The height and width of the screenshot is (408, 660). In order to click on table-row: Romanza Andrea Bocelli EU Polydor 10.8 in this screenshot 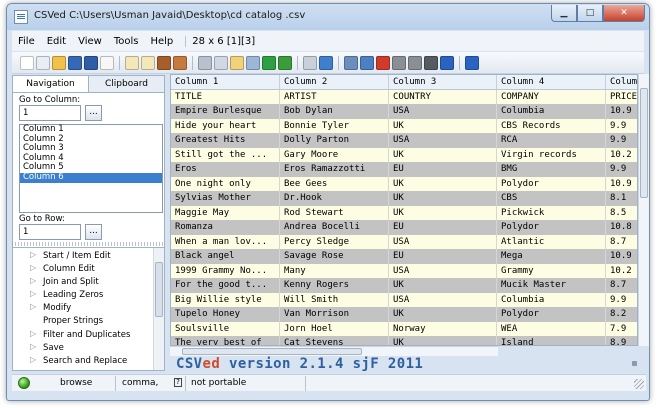, I will do `click(404, 227)`.